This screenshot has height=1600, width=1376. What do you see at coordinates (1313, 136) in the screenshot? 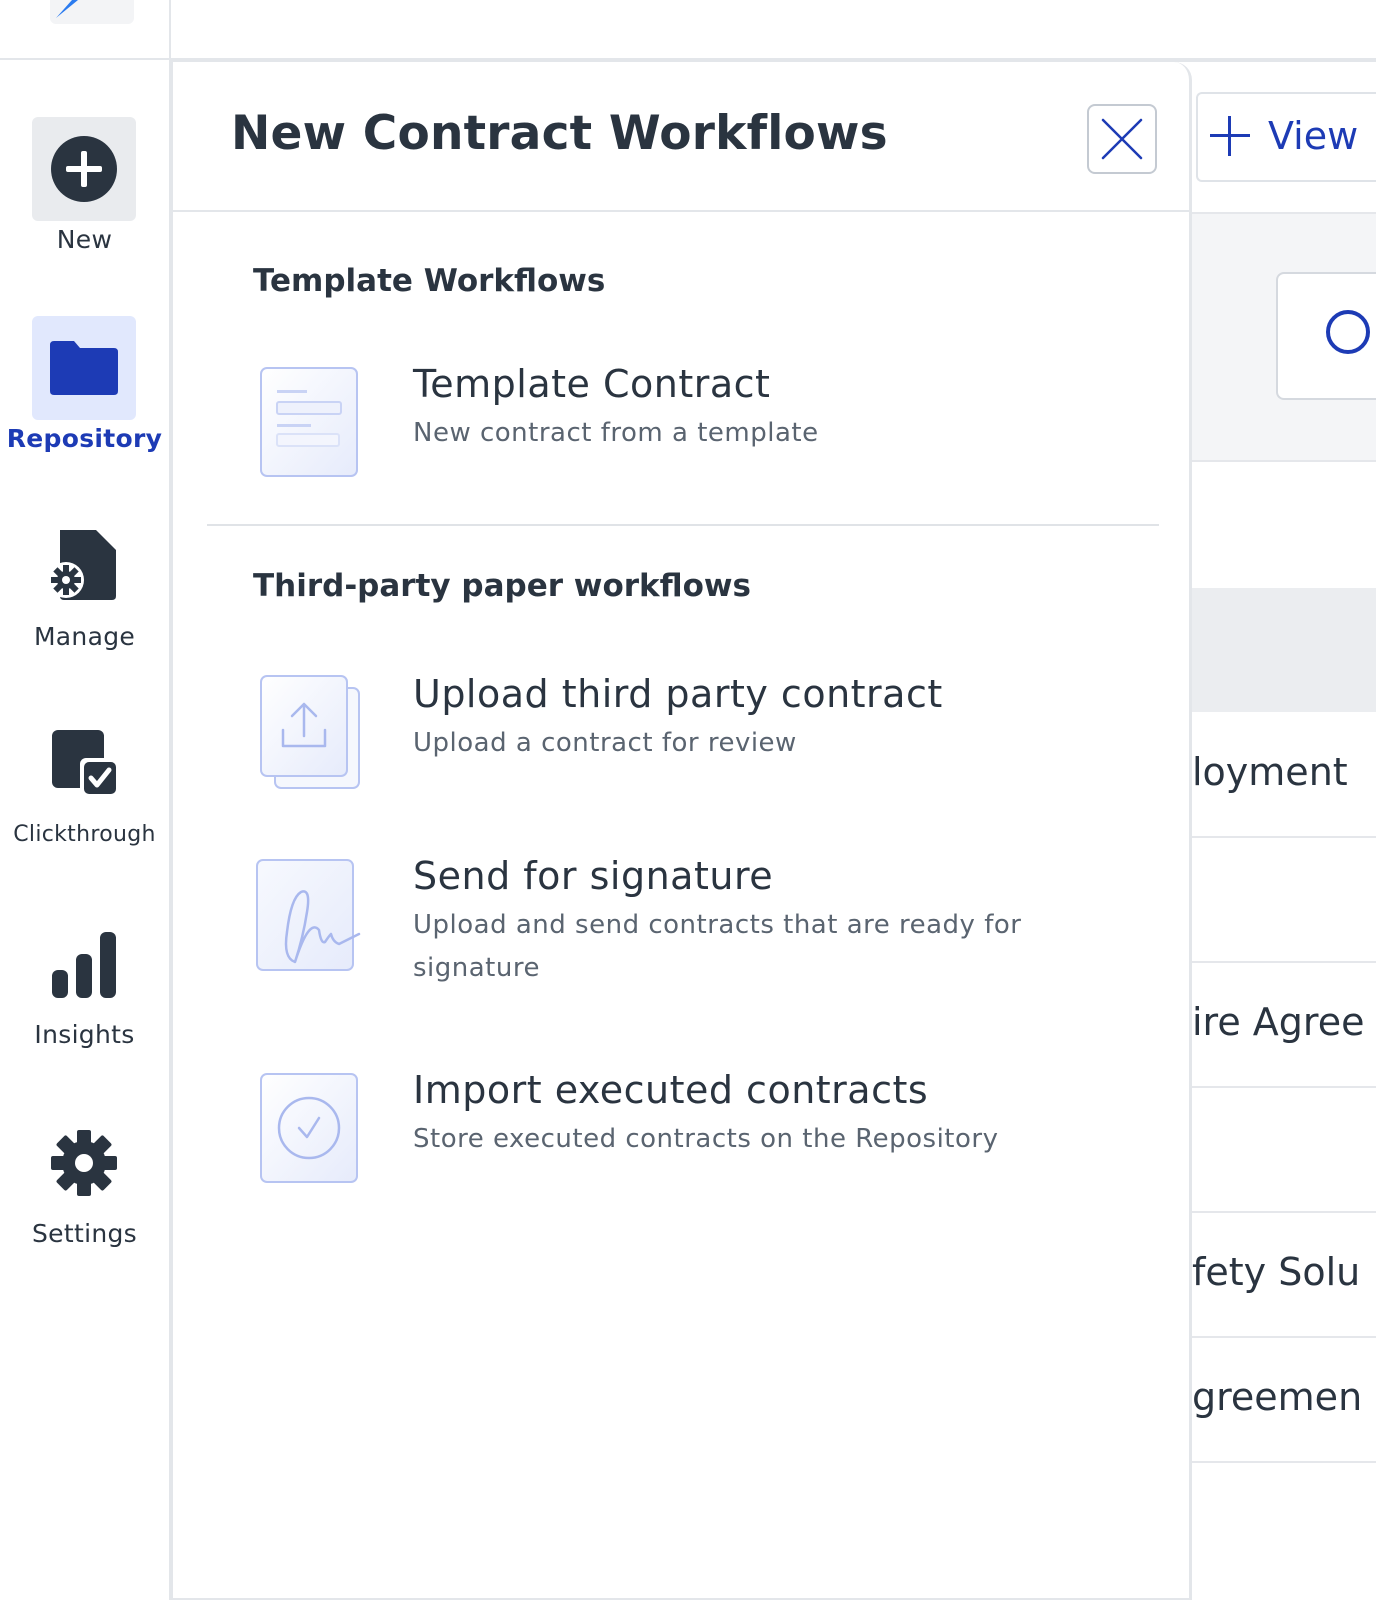
I see `new-view-label: View` at bounding box center [1313, 136].